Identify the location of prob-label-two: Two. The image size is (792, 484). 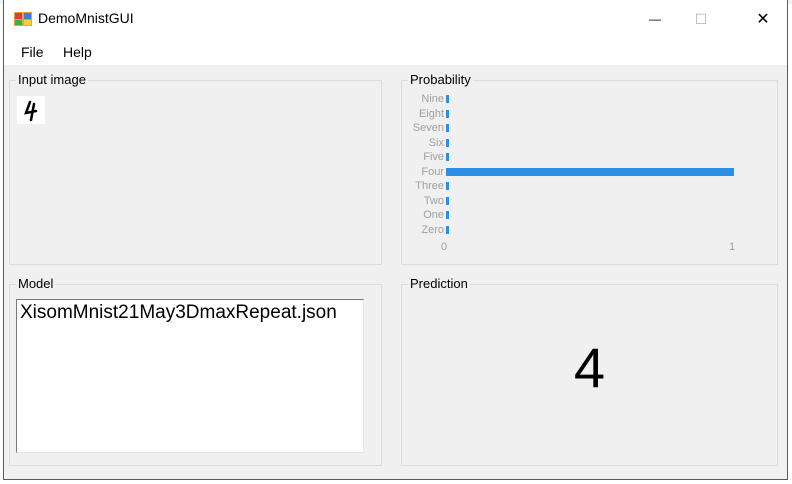
(433, 200).